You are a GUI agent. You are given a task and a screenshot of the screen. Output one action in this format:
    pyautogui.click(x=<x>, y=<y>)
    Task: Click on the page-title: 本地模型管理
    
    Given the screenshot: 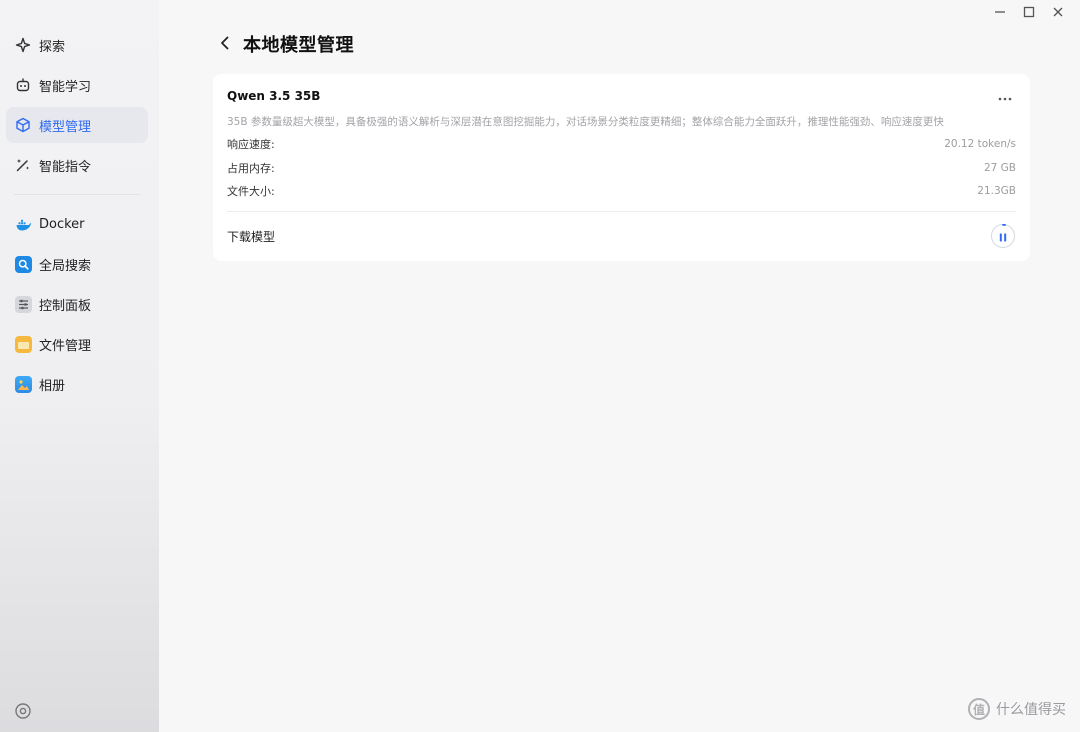 What is the action you would take?
    pyautogui.click(x=298, y=45)
    